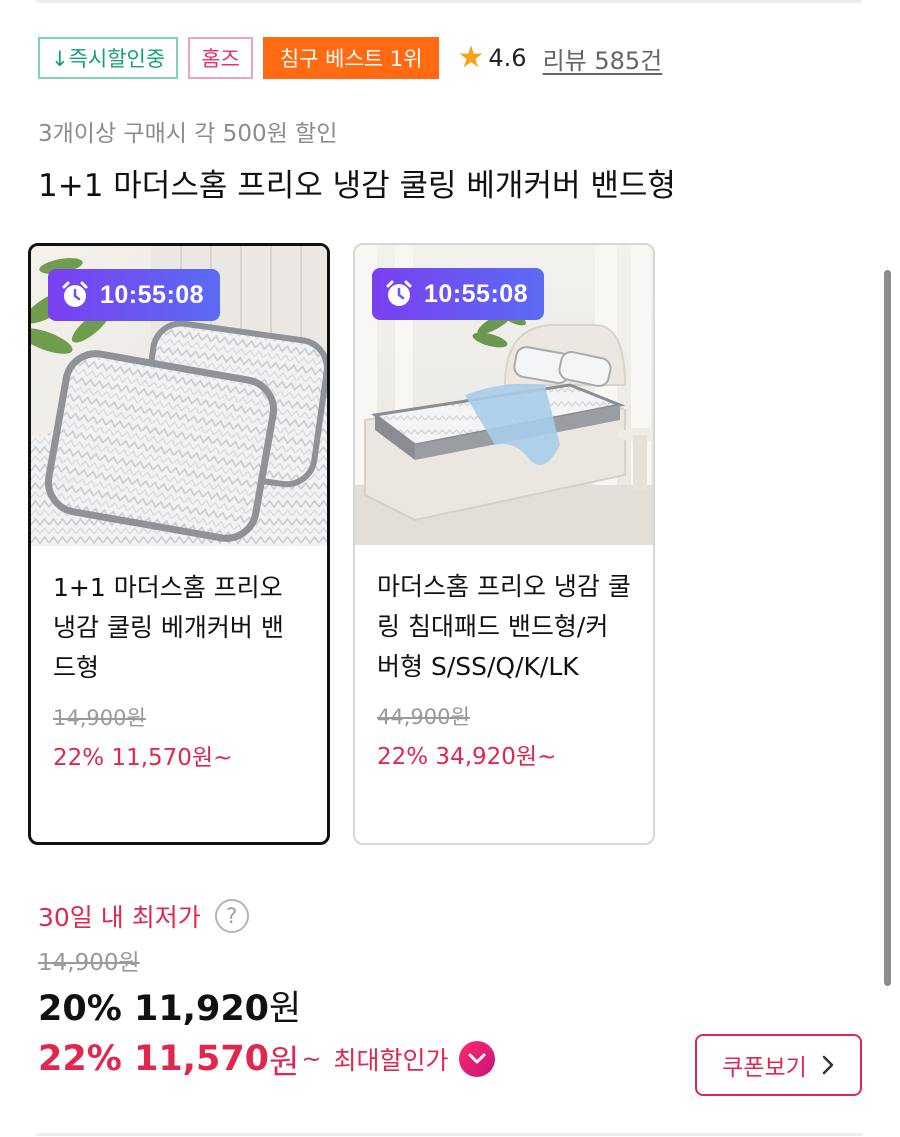 Image resolution: width=900 pixels, height=1137 pixels. I want to click on current-price-value: 20% 11,920, so click(154, 1009).